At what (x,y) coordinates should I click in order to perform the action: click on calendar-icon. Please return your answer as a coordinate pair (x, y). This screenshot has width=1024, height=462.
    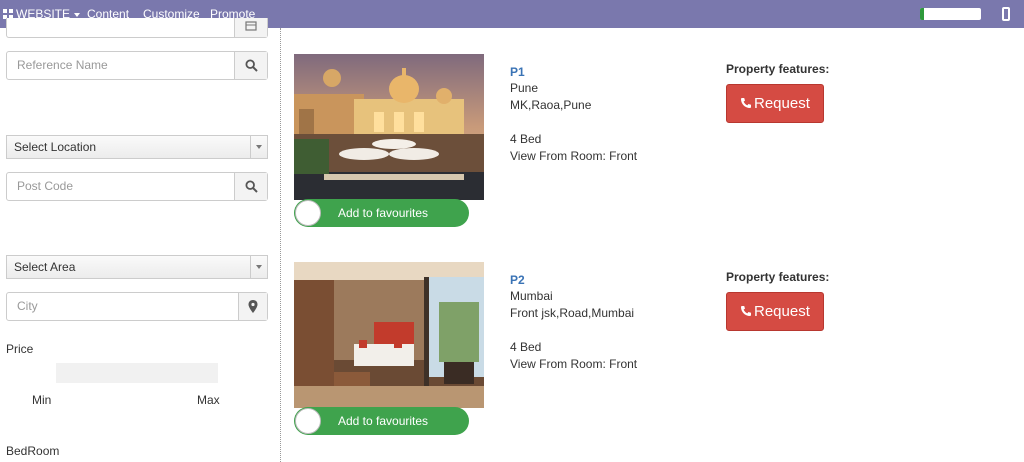
    Looking at the image, I should click on (251, 26).